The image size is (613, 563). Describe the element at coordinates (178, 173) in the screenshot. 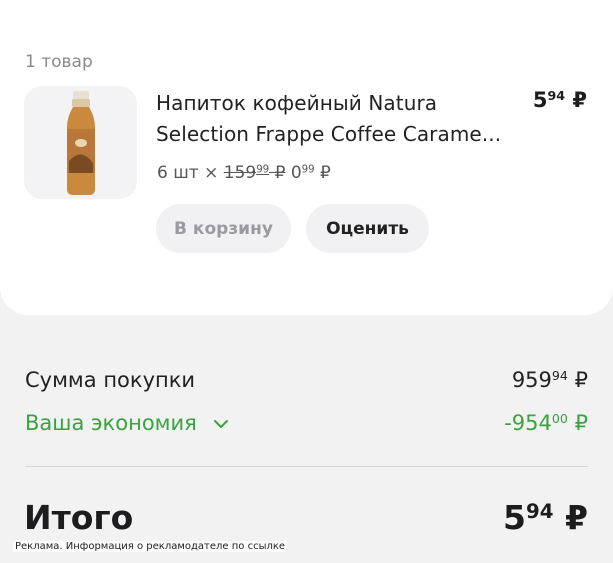

I see `quantity: 6 шт` at that location.